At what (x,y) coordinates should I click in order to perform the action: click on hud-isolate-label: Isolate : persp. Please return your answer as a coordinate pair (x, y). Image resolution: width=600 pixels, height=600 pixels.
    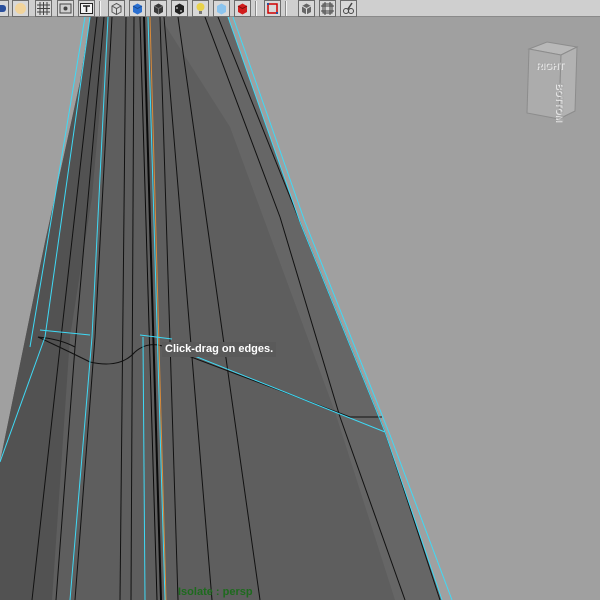
    Looking at the image, I should click on (215, 592).